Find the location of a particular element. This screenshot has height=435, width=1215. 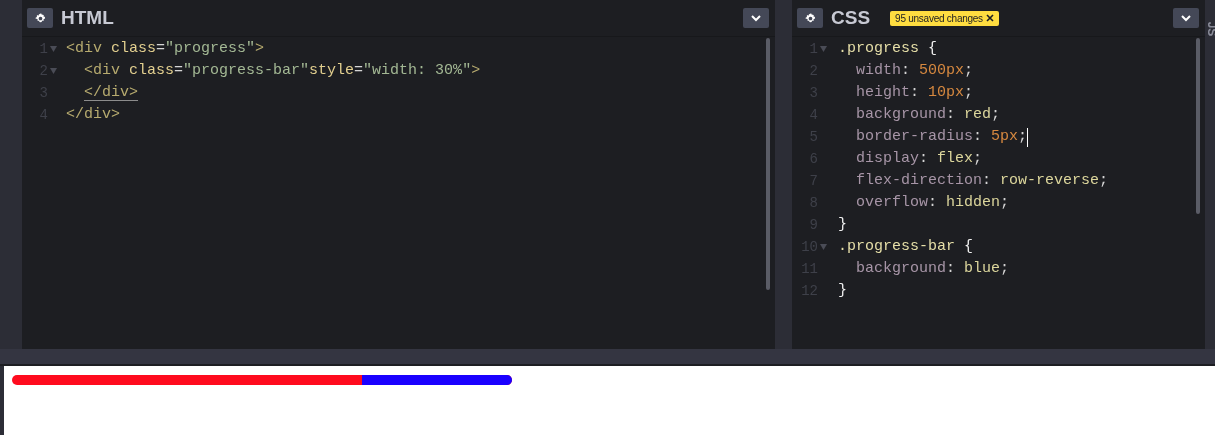

code-line: .progress { is located at coordinates (888, 48).